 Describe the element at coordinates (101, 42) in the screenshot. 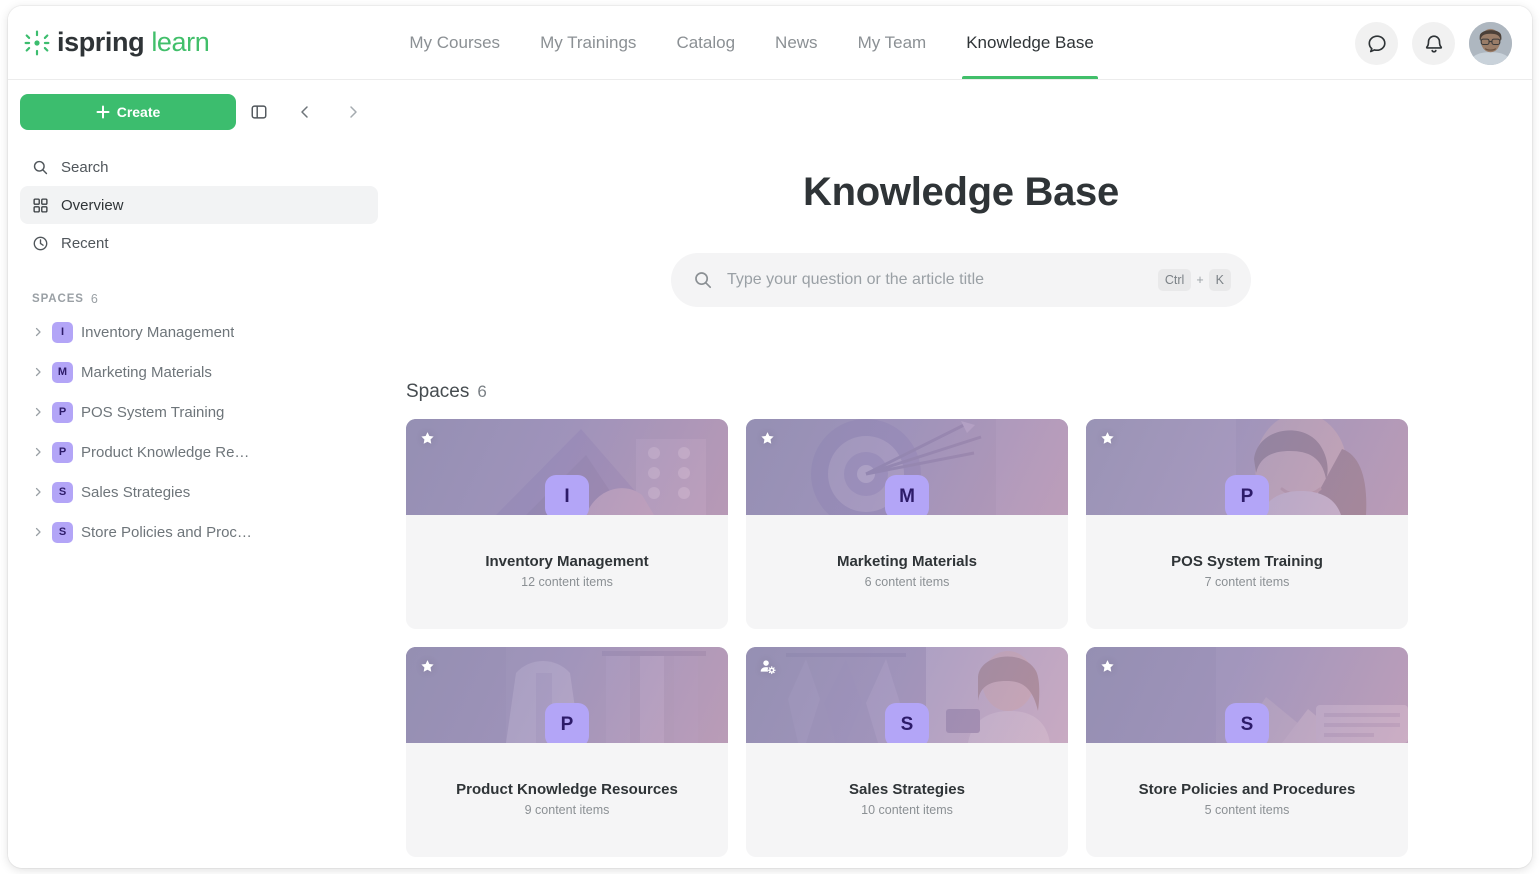

I see `brand-name-dark: ispring` at that location.